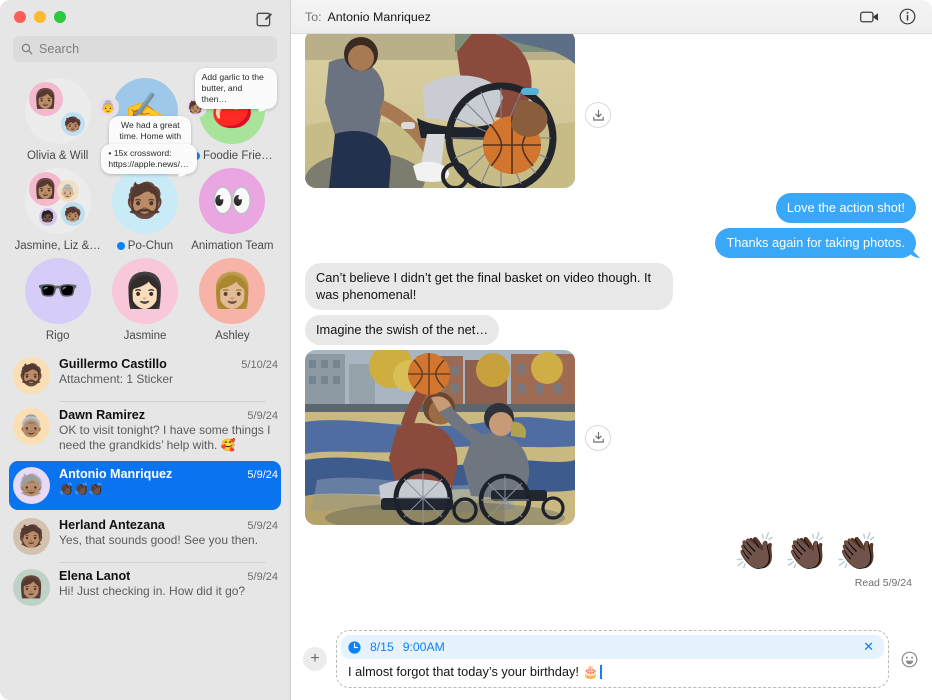 Image resolution: width=932 pixels, height=700 pixels. I want to click on read-receipt: Read 5/9/24, so click(883, 583).